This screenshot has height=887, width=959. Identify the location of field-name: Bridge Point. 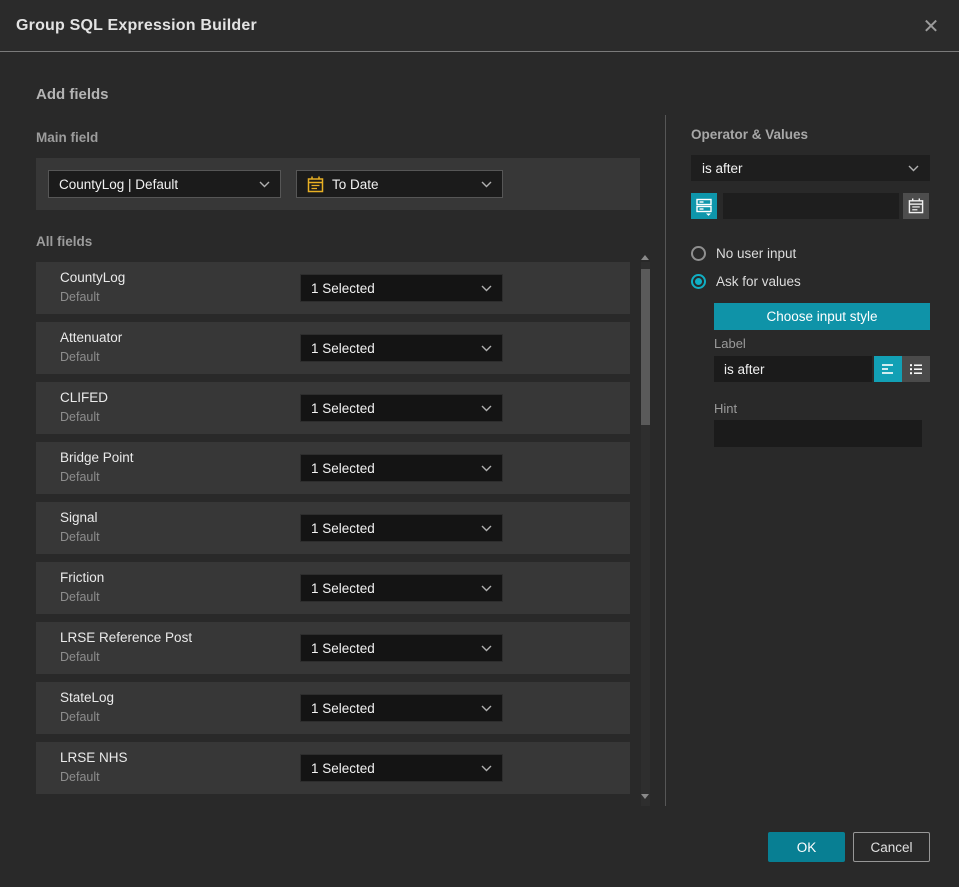
(97, 457).